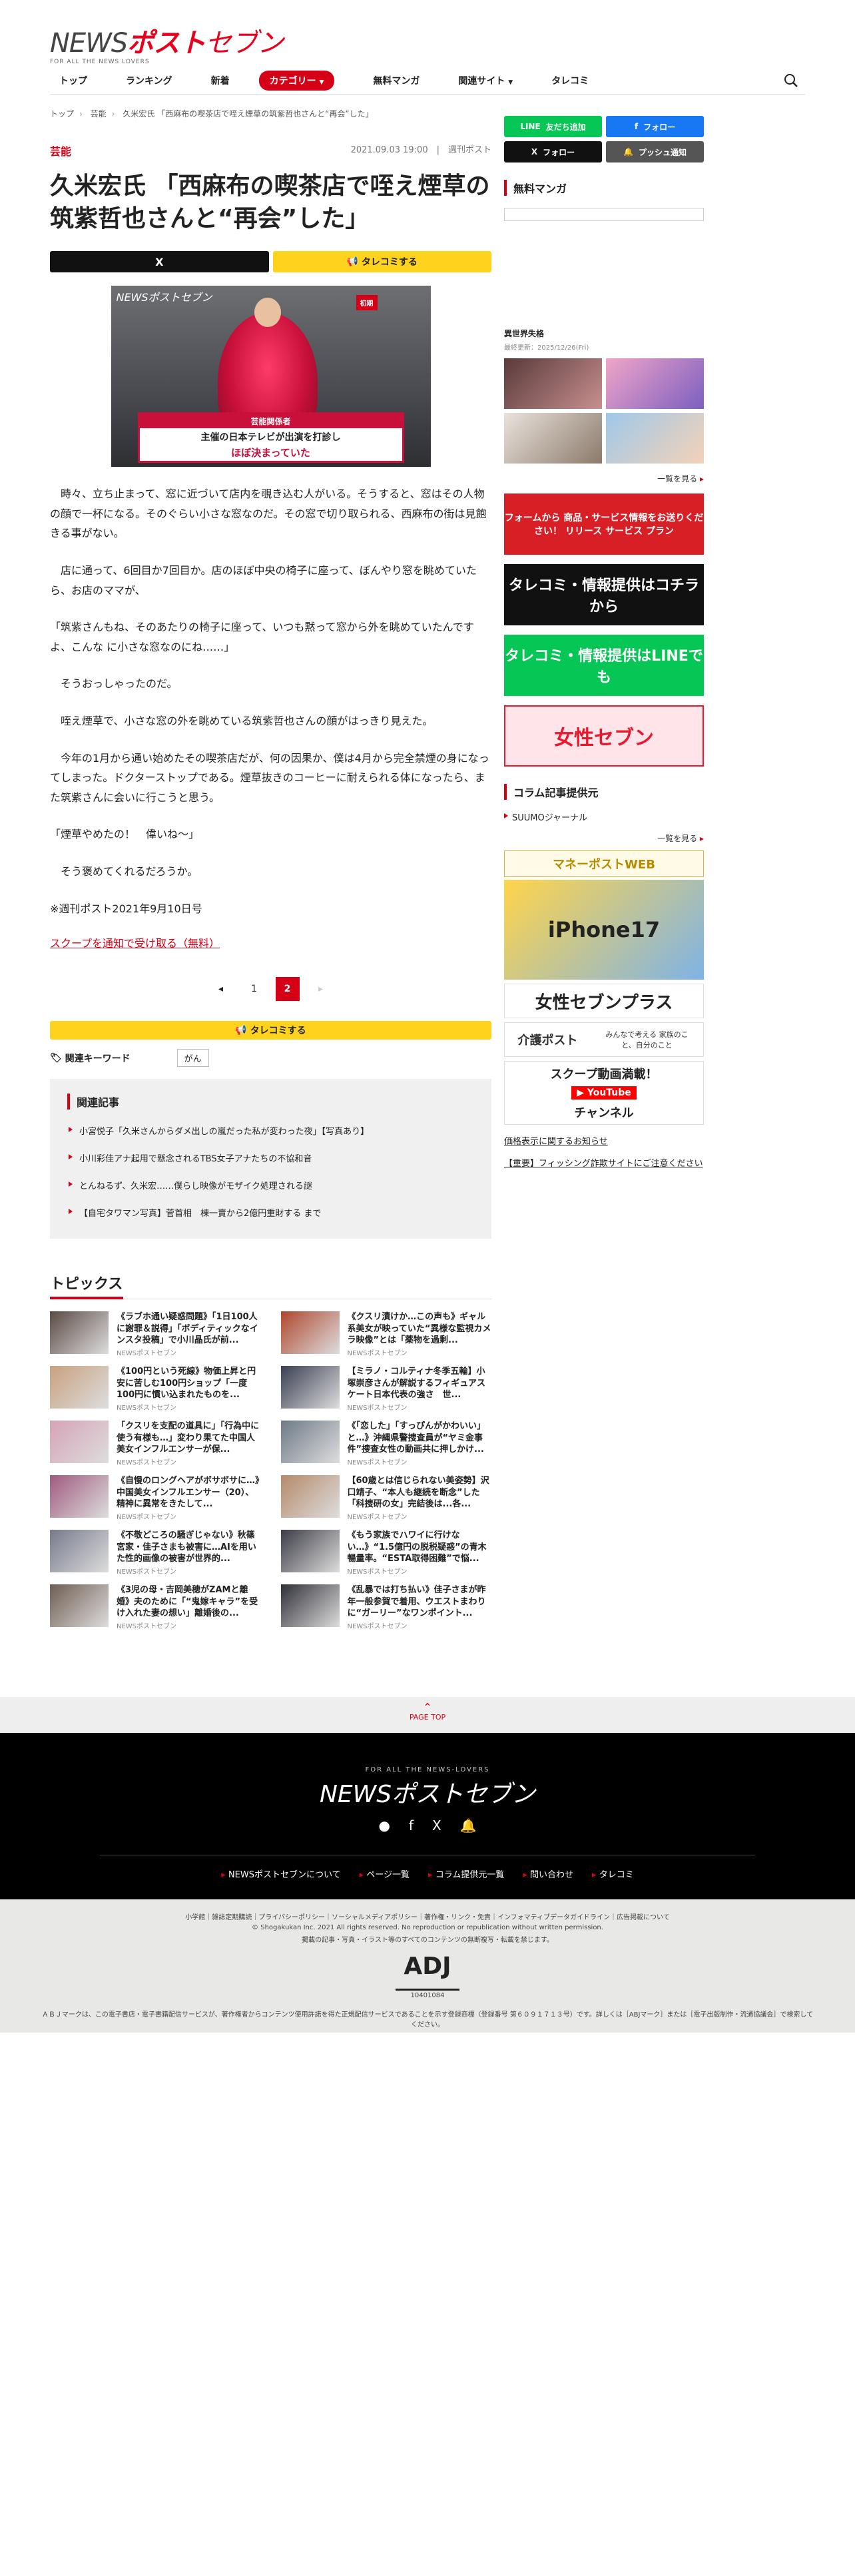 Image resolution: width=855 pixels, height=2576 pixels. What do you see at coordinates (73, 80) in the screenshot?
I see `nav-top: トップ` at bounding box center [73, 80].